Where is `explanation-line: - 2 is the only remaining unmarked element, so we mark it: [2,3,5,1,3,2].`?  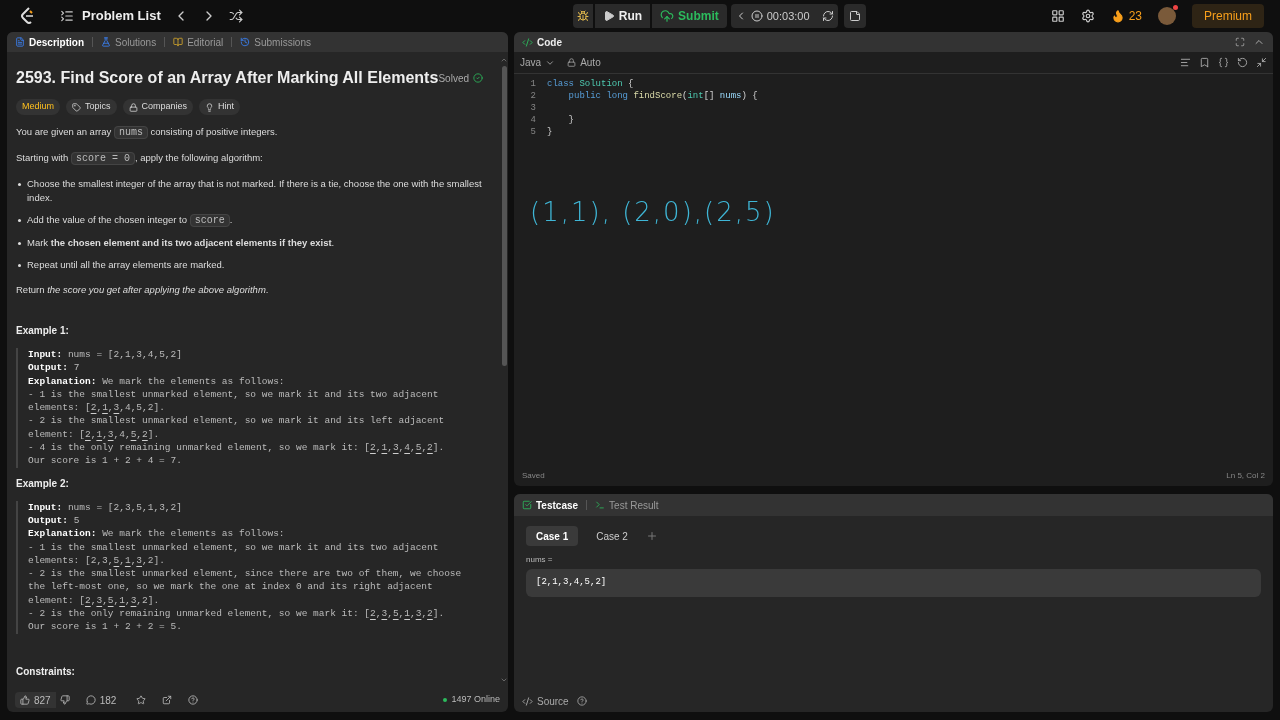 explanation-line: - 2 is the only remaining unmarked element, so we mark it: [2,3,5,1,3,2]. is located at coordinates (237, 614).